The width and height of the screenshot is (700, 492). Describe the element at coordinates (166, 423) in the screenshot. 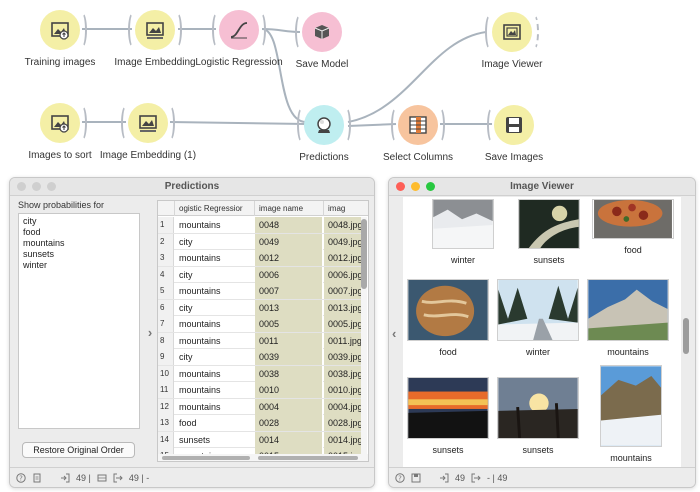

I see `row-index: 13` at that location.